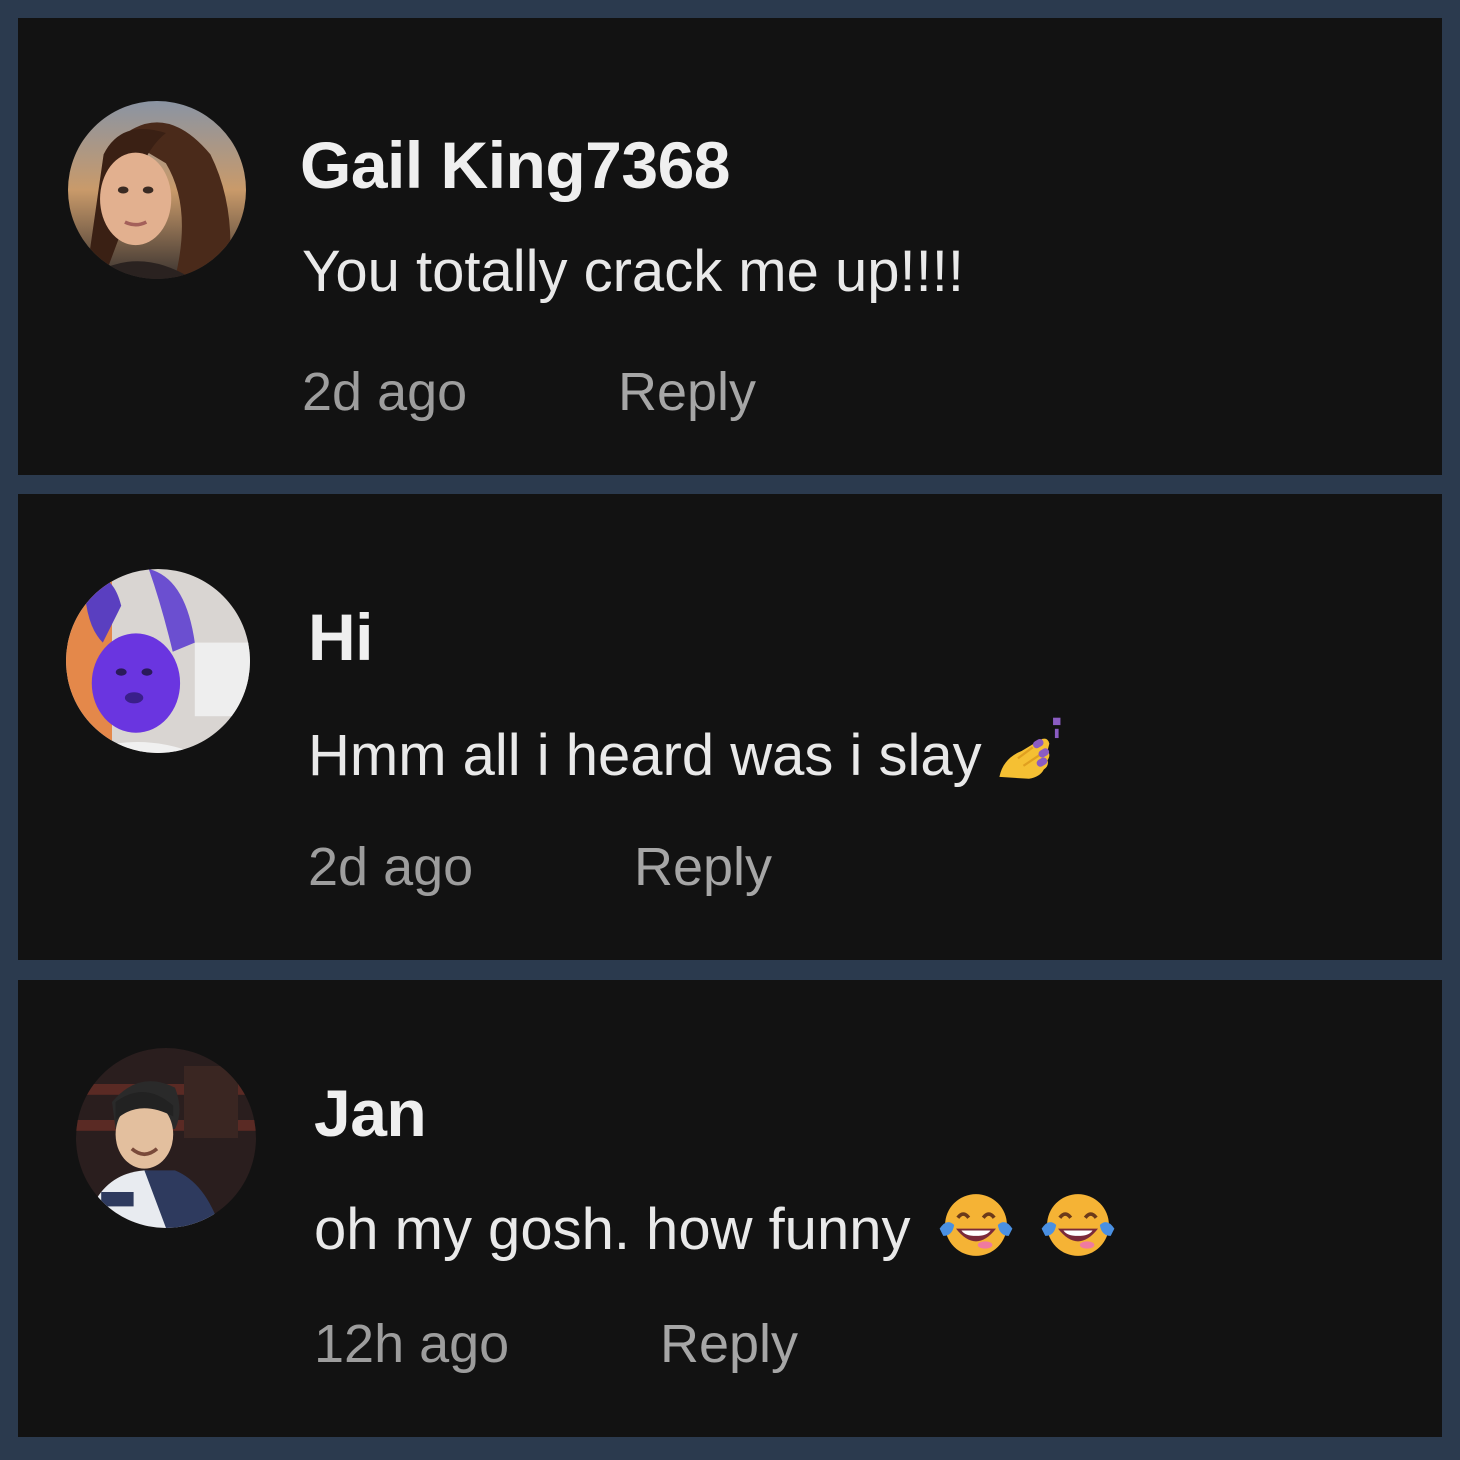 This screenshot has width=1460, height=1460. I want to click on username: Jan, so click(370, 1113).